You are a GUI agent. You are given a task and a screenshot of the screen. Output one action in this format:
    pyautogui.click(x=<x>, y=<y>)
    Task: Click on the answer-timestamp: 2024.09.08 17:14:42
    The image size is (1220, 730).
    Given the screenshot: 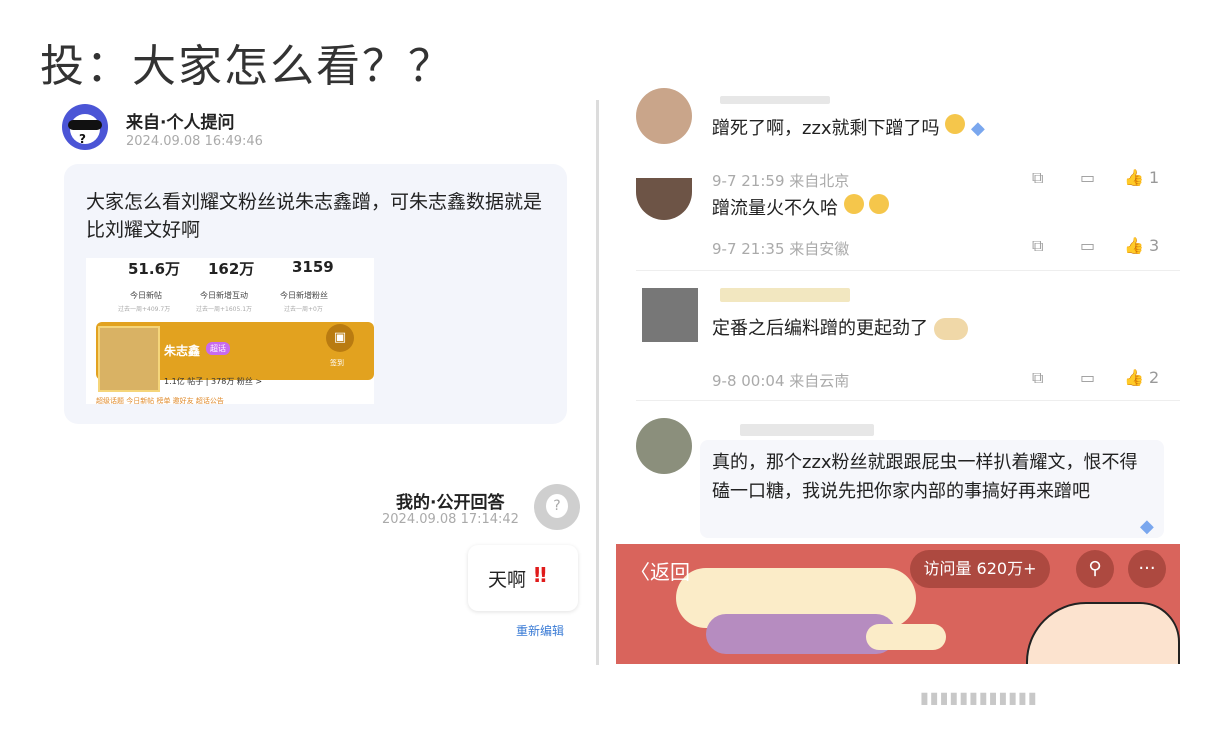 What is the action you would take?
    pyautogui.click(x=450, y=519)
    